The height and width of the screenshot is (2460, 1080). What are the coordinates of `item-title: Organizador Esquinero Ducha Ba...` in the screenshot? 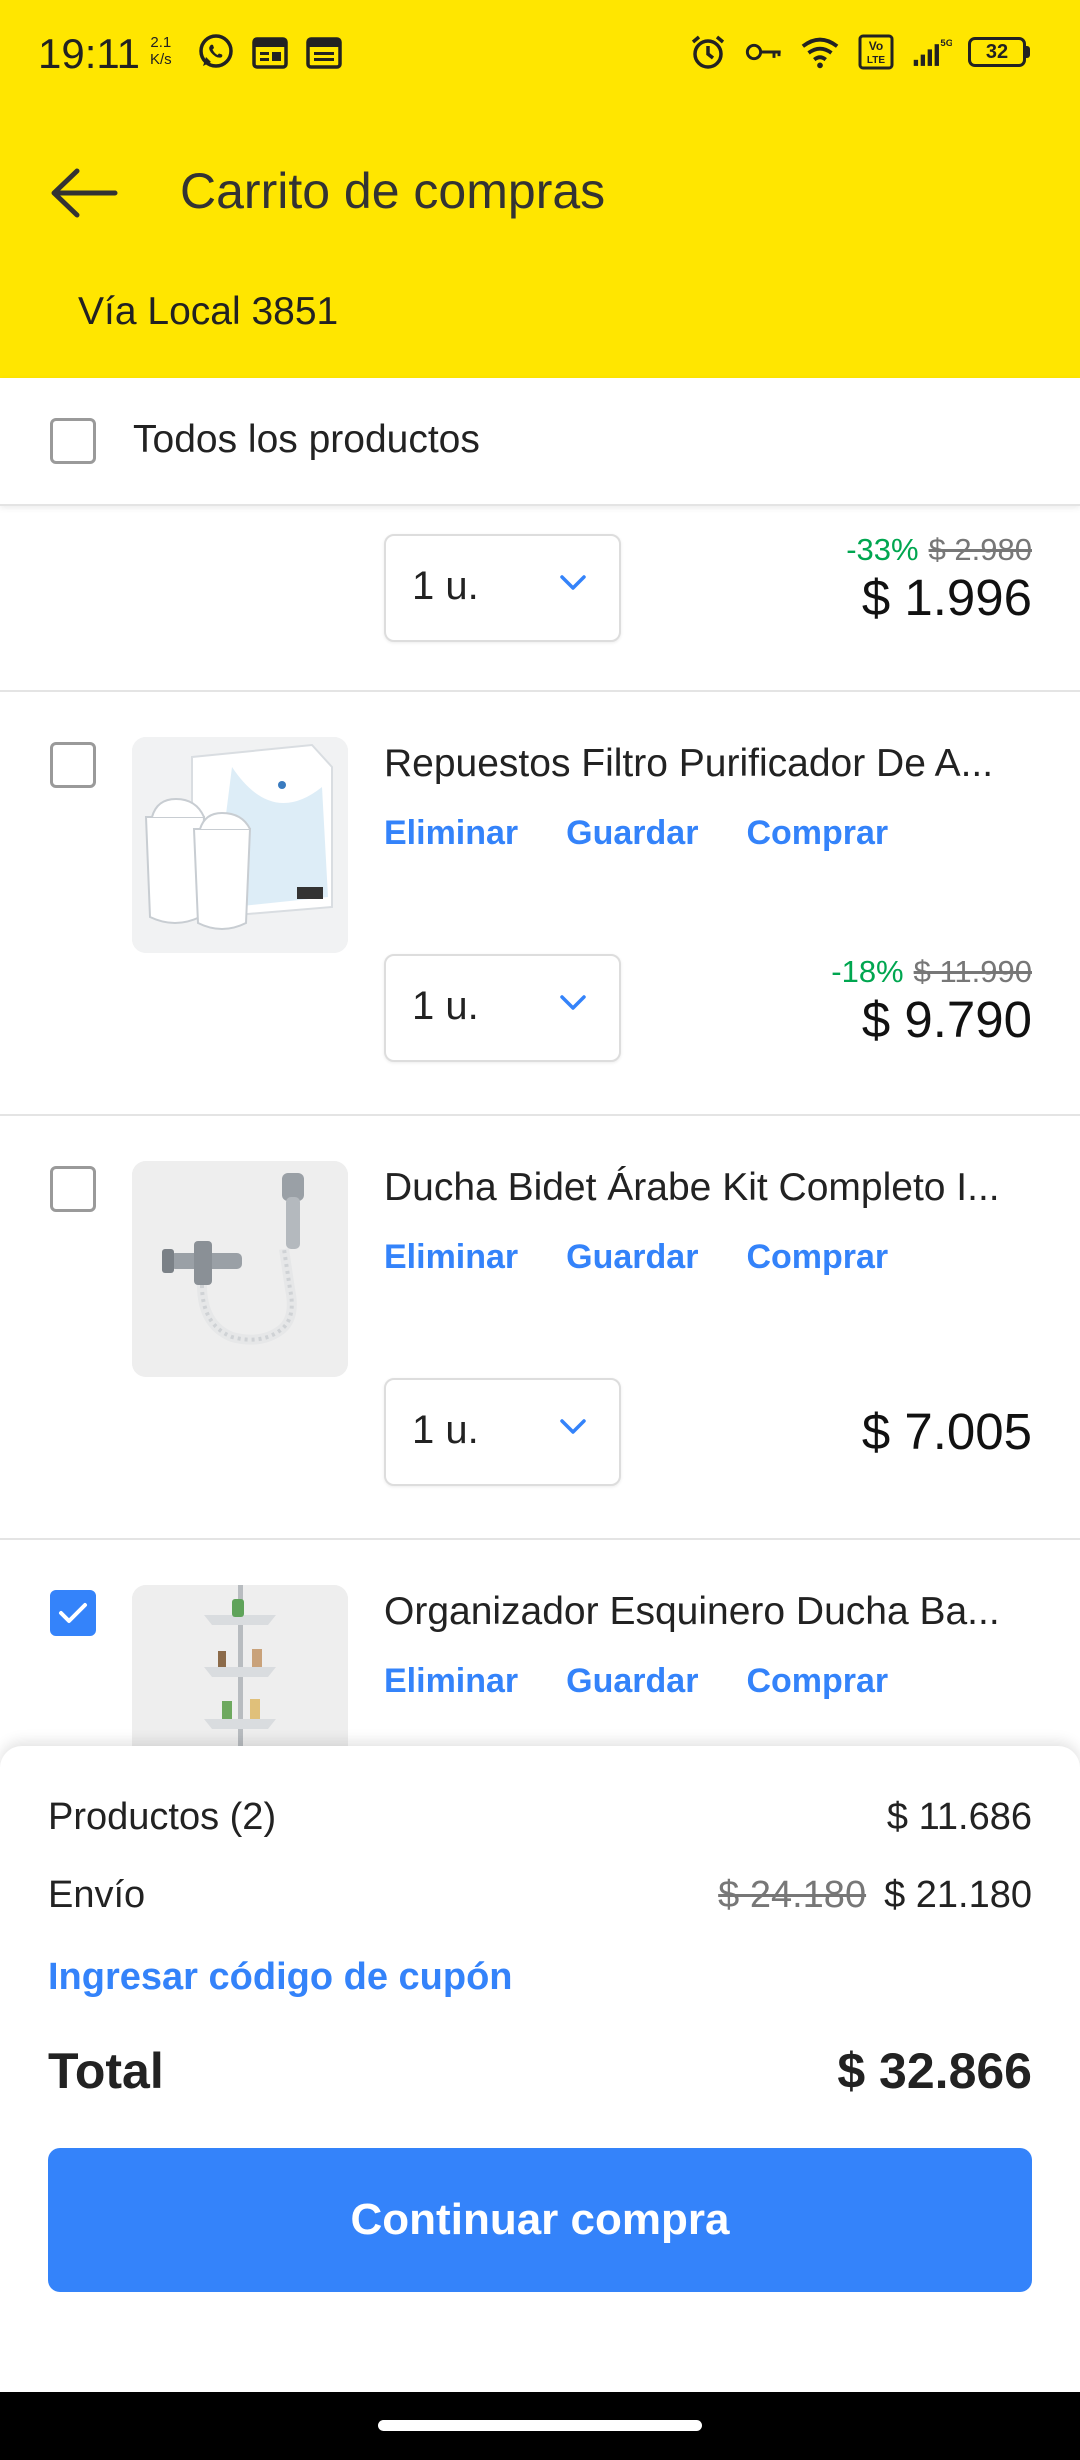 It's located at (709, 1612).